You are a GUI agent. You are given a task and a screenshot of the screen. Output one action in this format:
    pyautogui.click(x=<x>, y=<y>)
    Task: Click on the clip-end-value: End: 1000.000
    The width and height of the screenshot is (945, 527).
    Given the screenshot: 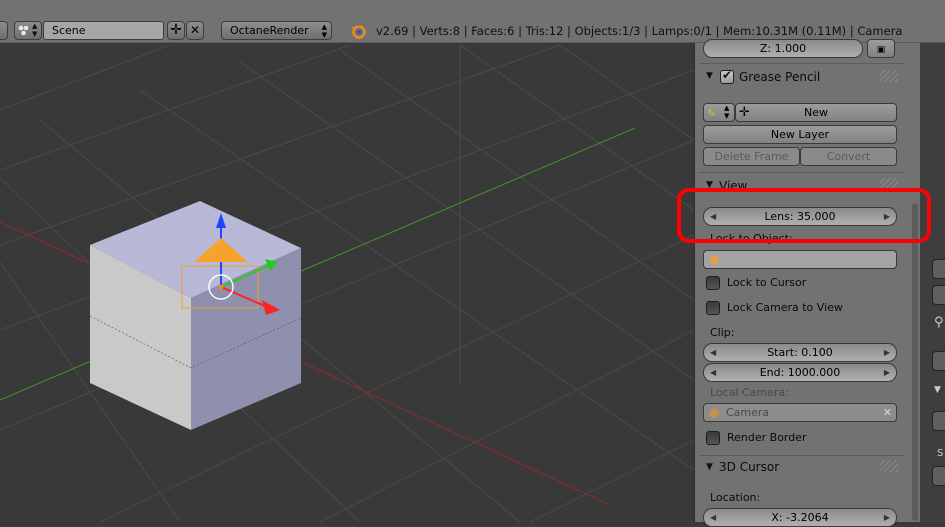 What is the action you would take?
    pyautogui.click(x=800, y=372)
    